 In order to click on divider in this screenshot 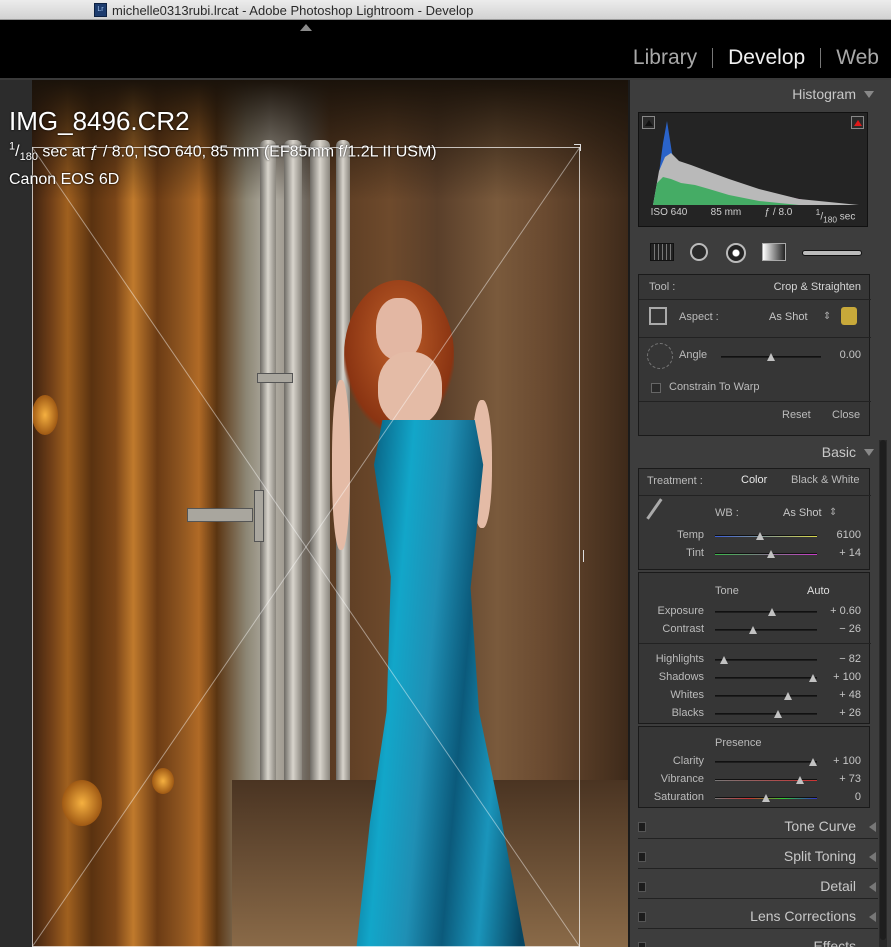, I will do `click(755, 495)`.